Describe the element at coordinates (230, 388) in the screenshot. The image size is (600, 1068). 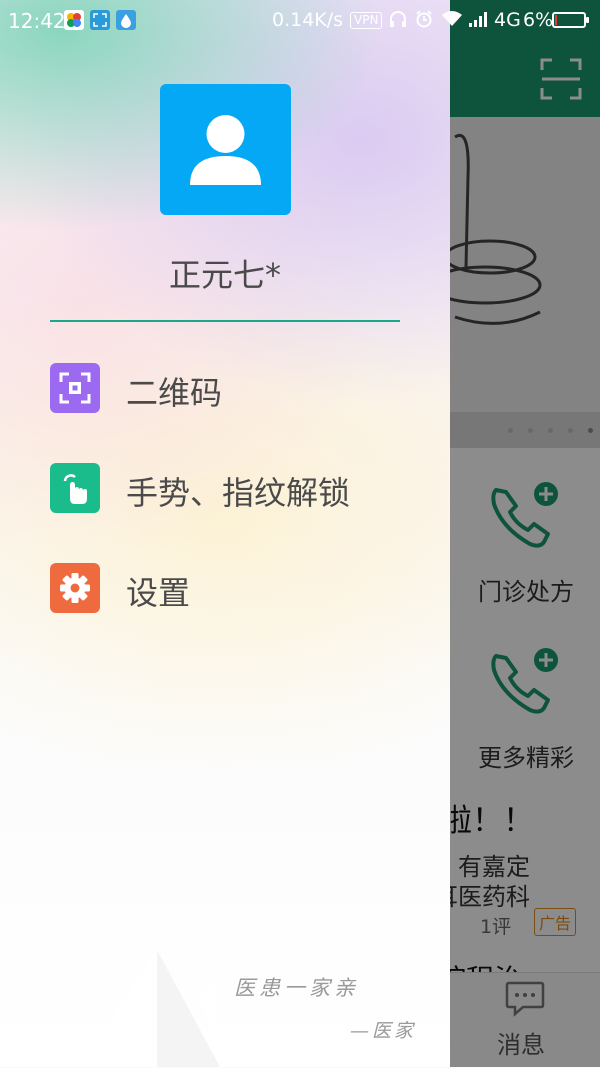
I see `menu-item-qrcode: 二维码` at that location.